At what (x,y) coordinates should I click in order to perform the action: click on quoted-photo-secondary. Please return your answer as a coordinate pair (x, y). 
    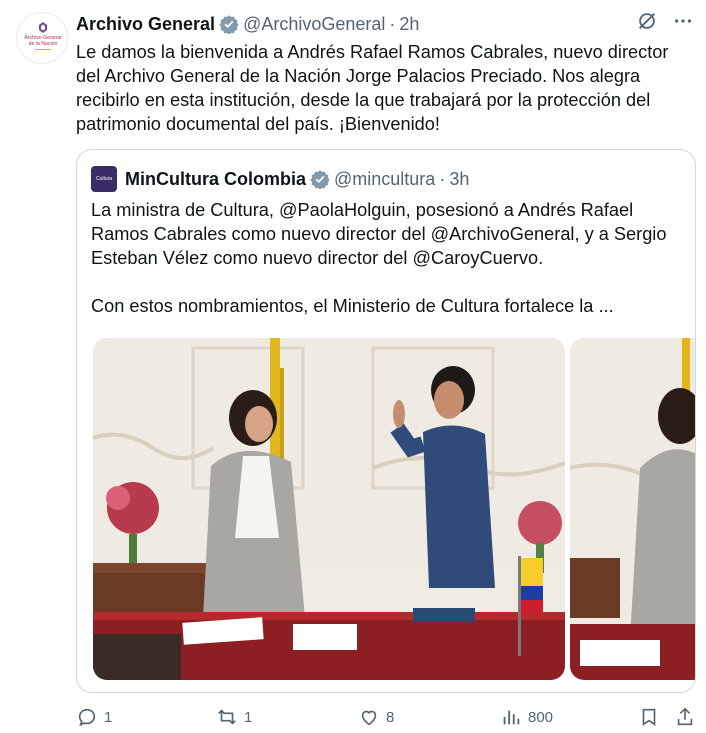
    Looking at the image, I should click on (632, 509).